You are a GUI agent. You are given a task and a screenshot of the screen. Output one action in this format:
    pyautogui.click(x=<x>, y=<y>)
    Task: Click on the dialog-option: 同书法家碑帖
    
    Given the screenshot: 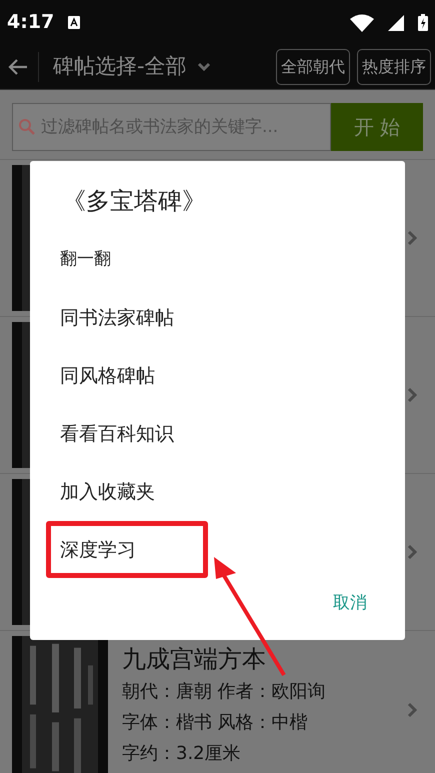 What is the action you would take?
    pyautogui.click(x=117, y=318)
    